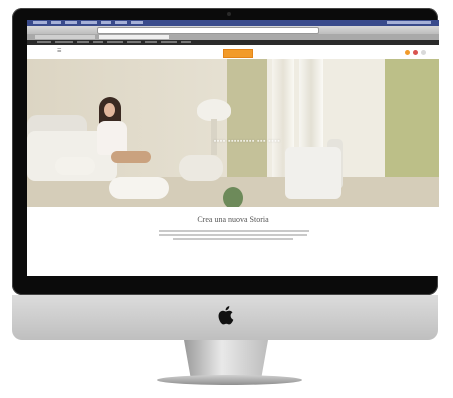 This screenshot has width=453, height=398. What do you see at coordinates (109, 110) in the screenshot?
I see `model-face` at bounding box center [109, 110].